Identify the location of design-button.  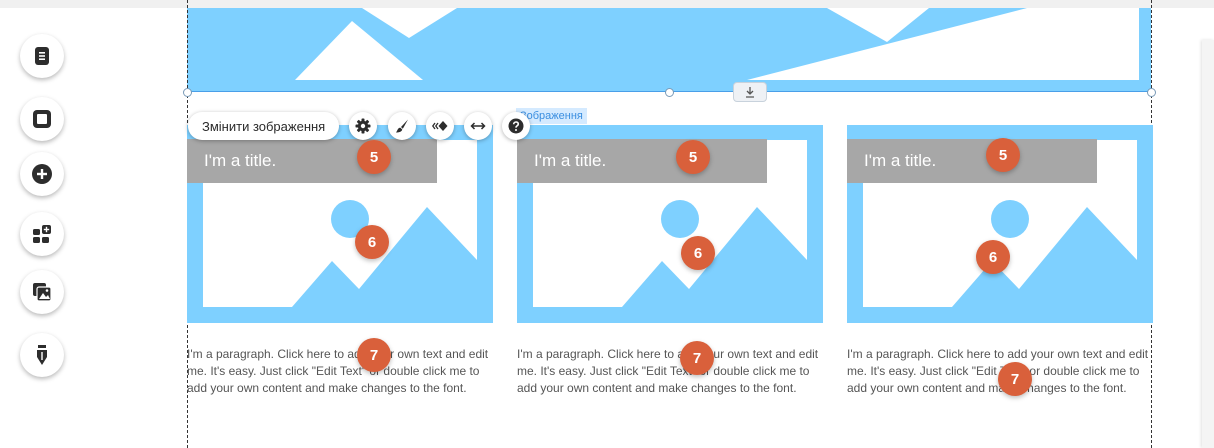
(402, 126).